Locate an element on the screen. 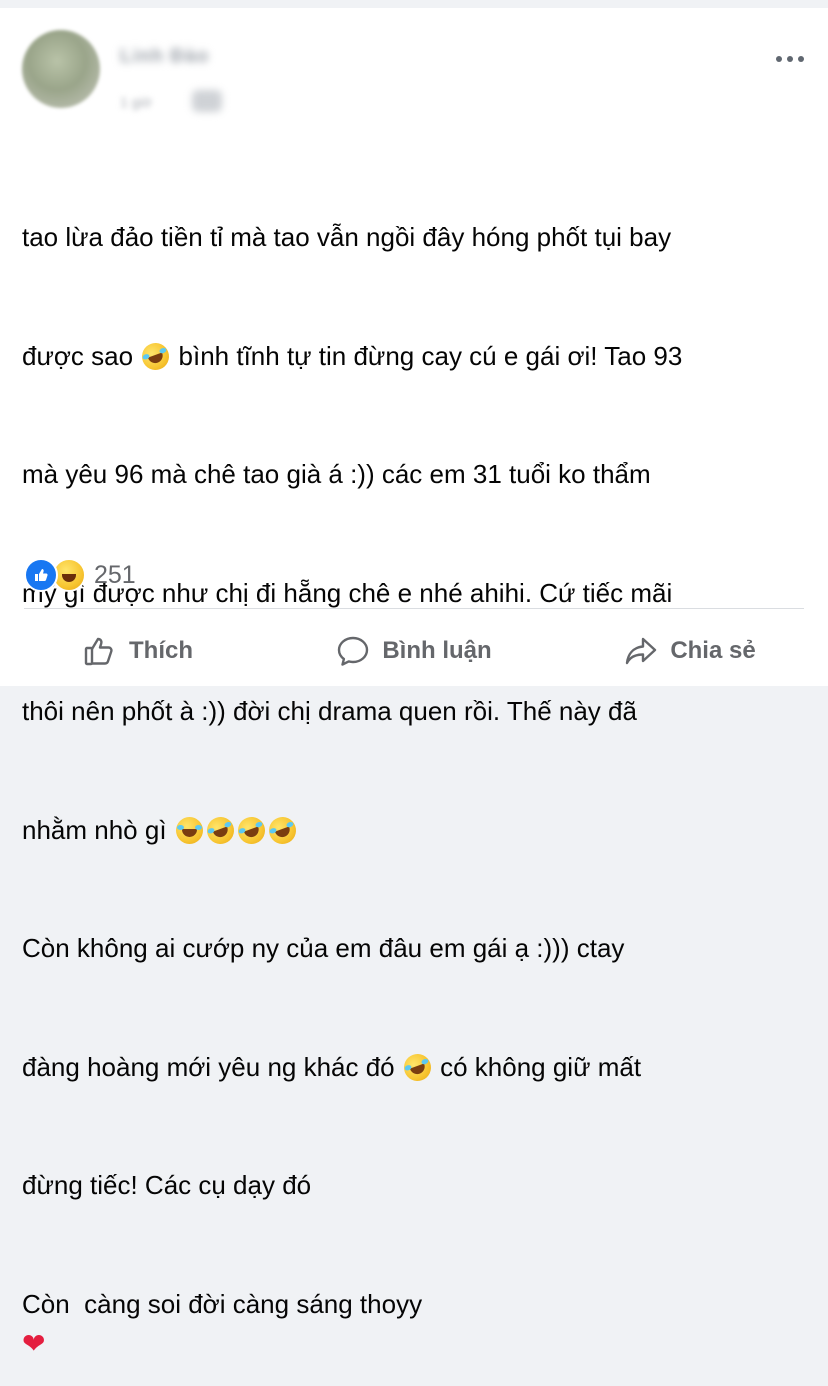 The image size is (828, 1386). like-button: Thích is located at coordinates (138, 651).